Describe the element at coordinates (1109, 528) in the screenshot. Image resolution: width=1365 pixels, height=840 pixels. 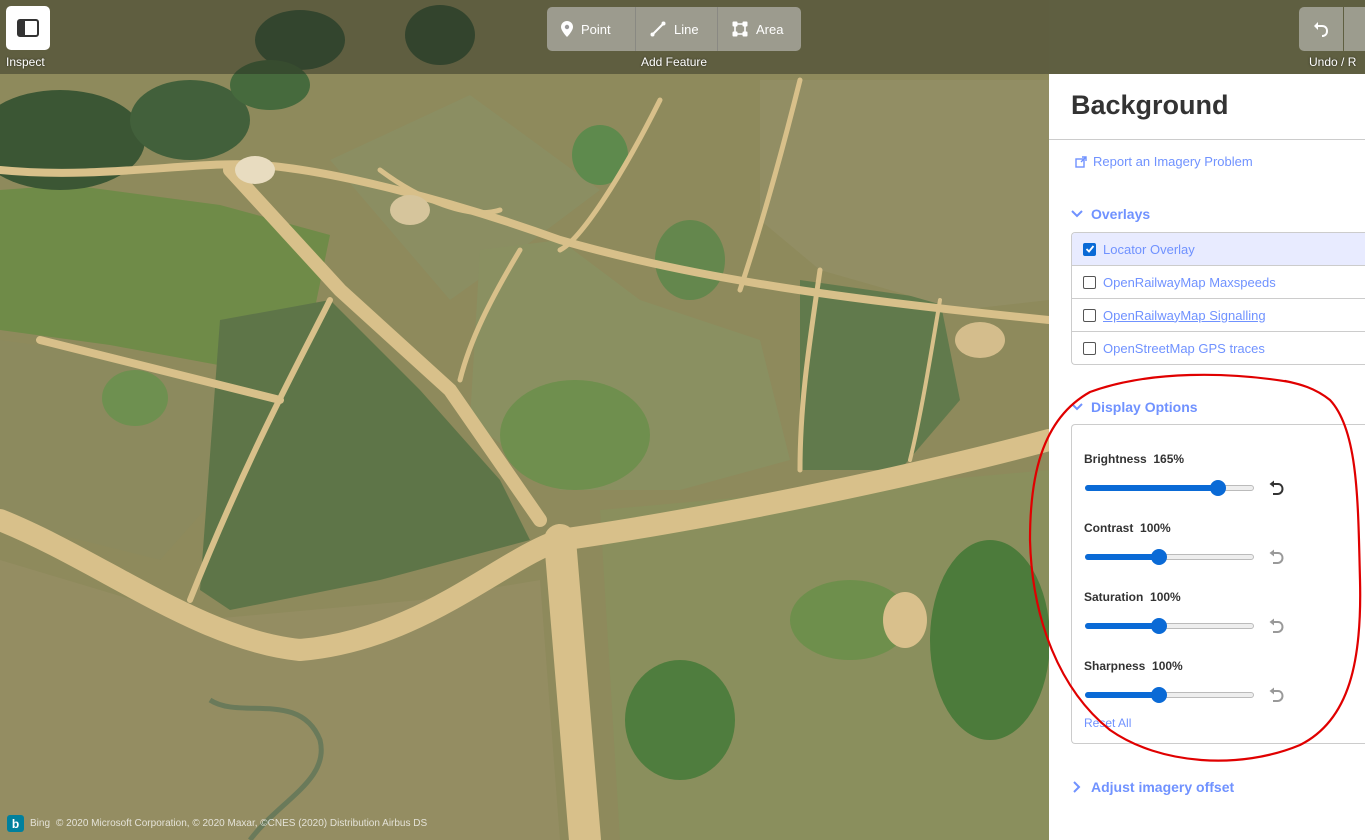
I see `option-name: Contrast` at that location.